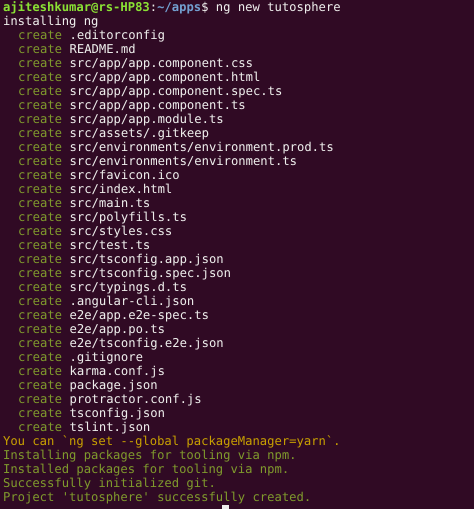 The image size is (474, 509). Describe the element at coordinates (277, 7) in the screenshot. I see `command-text: ng new tutosphere` at that location.